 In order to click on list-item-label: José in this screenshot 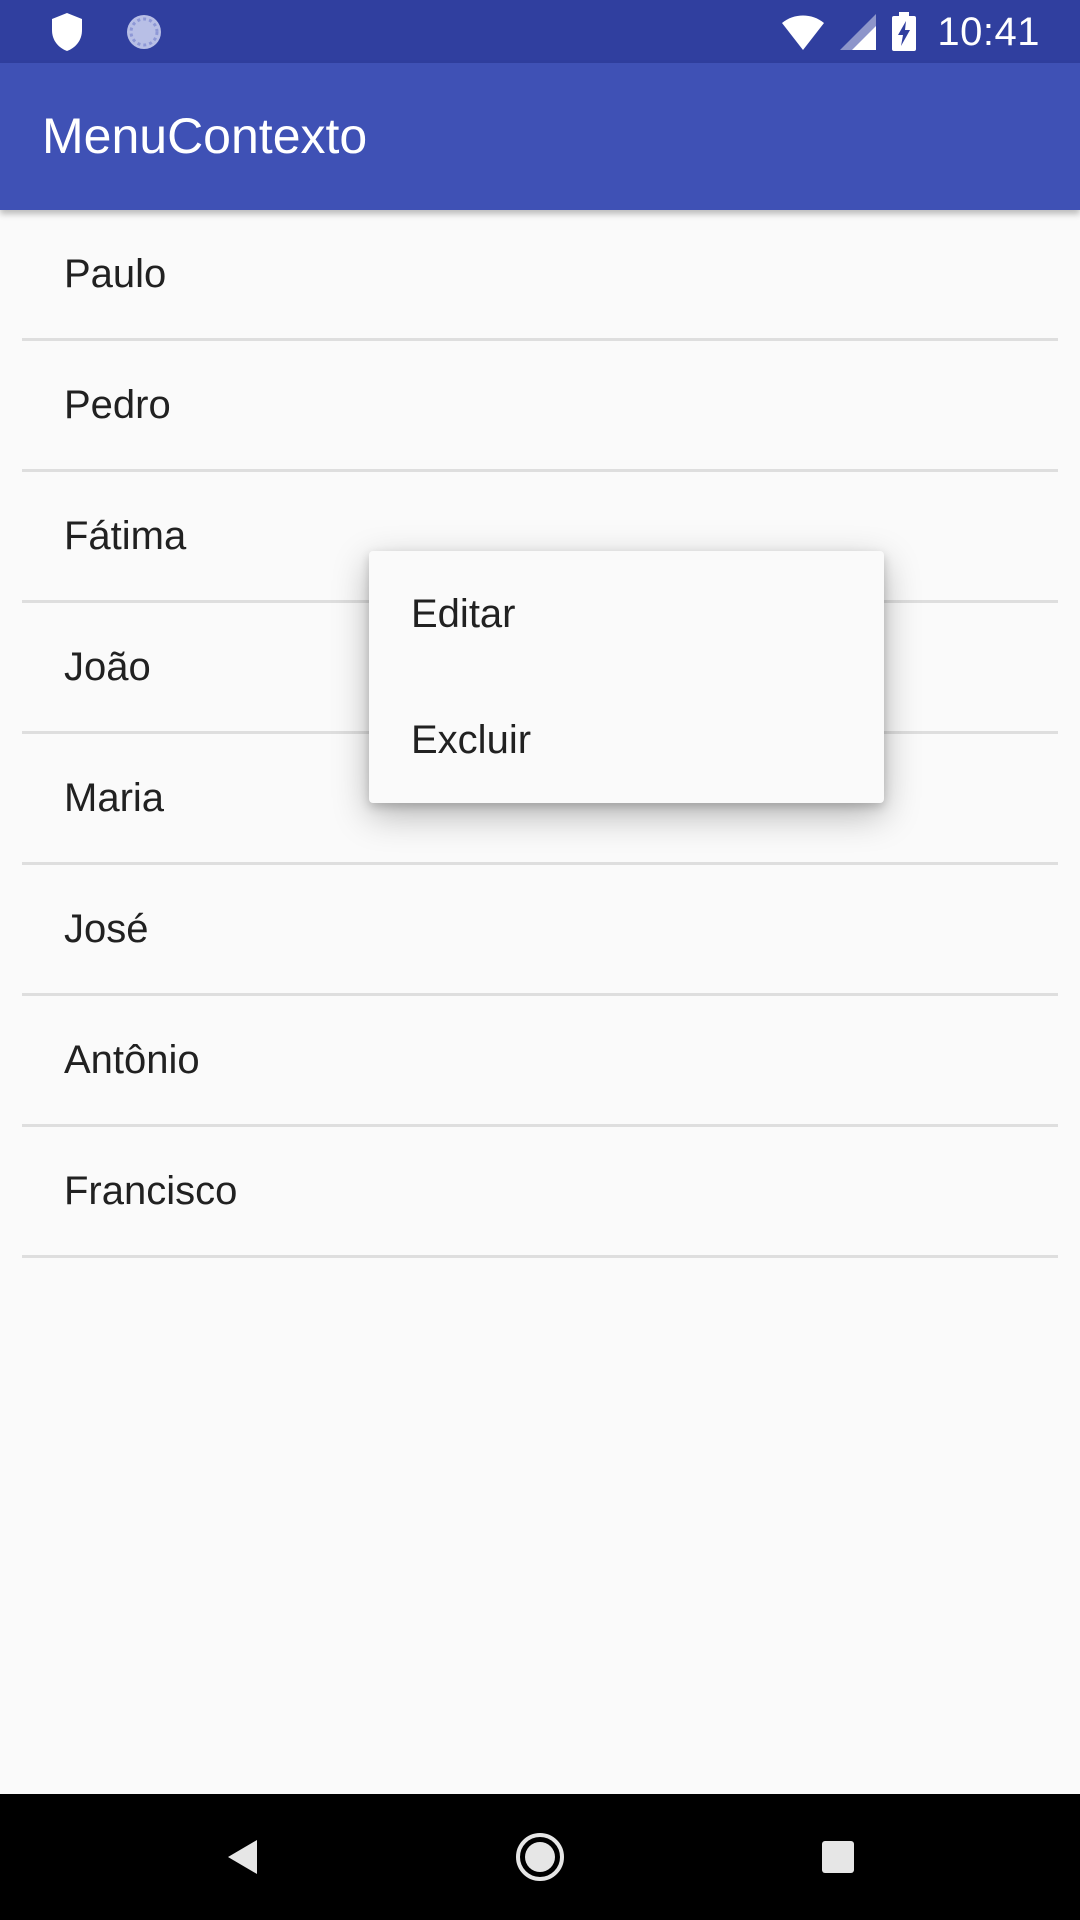, I will do `click(106, 929)`.